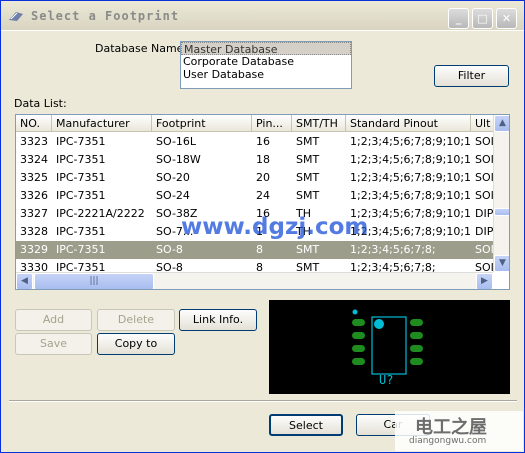 The image size is (525, 453). What do you see at coordinates (501, 212) in the screenshot?
I see `scroll-thumb` at bounding box center [501, 212].